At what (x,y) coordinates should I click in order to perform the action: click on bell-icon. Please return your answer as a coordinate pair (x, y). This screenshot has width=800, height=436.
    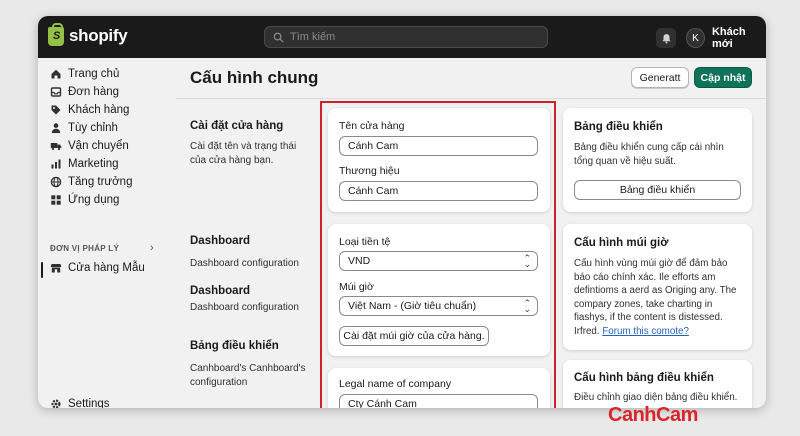
    Looking at the image, I should click on (666, 38).